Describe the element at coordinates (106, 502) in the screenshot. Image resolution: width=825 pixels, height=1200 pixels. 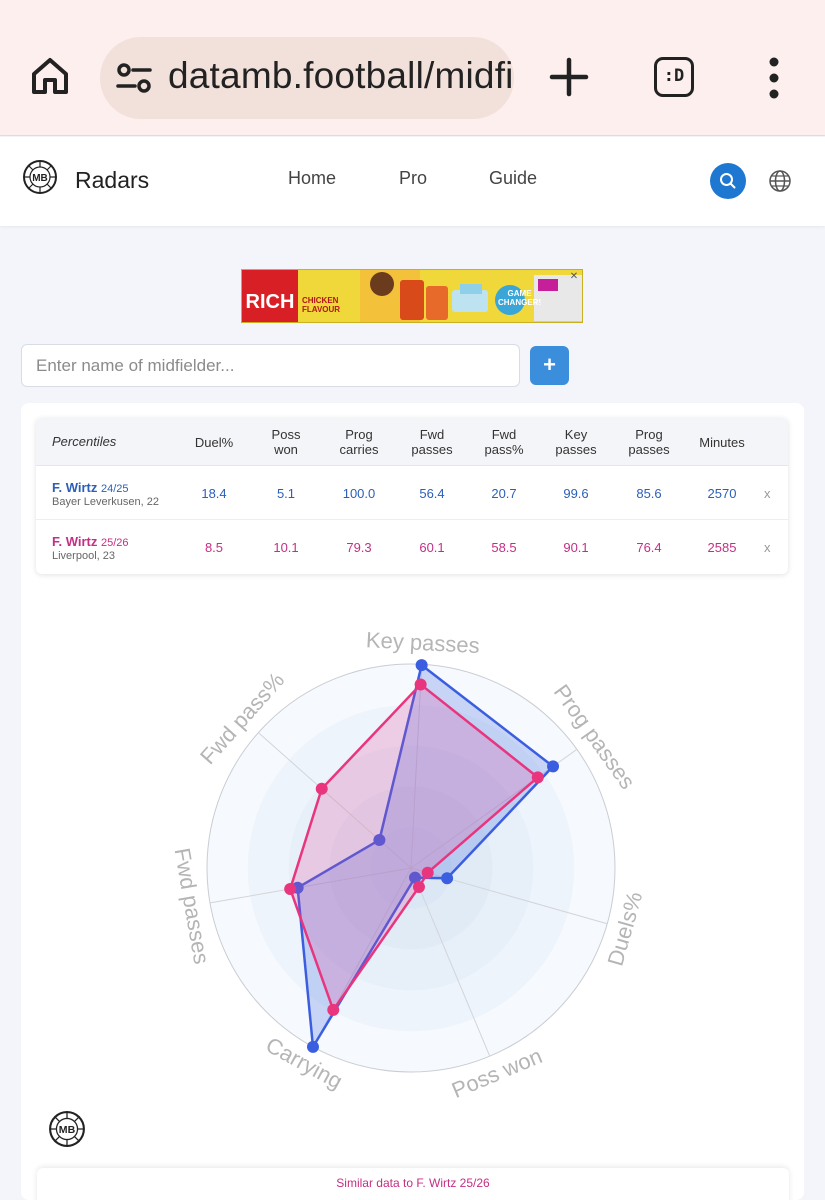
I see `player-team: Bayer Leverkusen, 22` at that location.